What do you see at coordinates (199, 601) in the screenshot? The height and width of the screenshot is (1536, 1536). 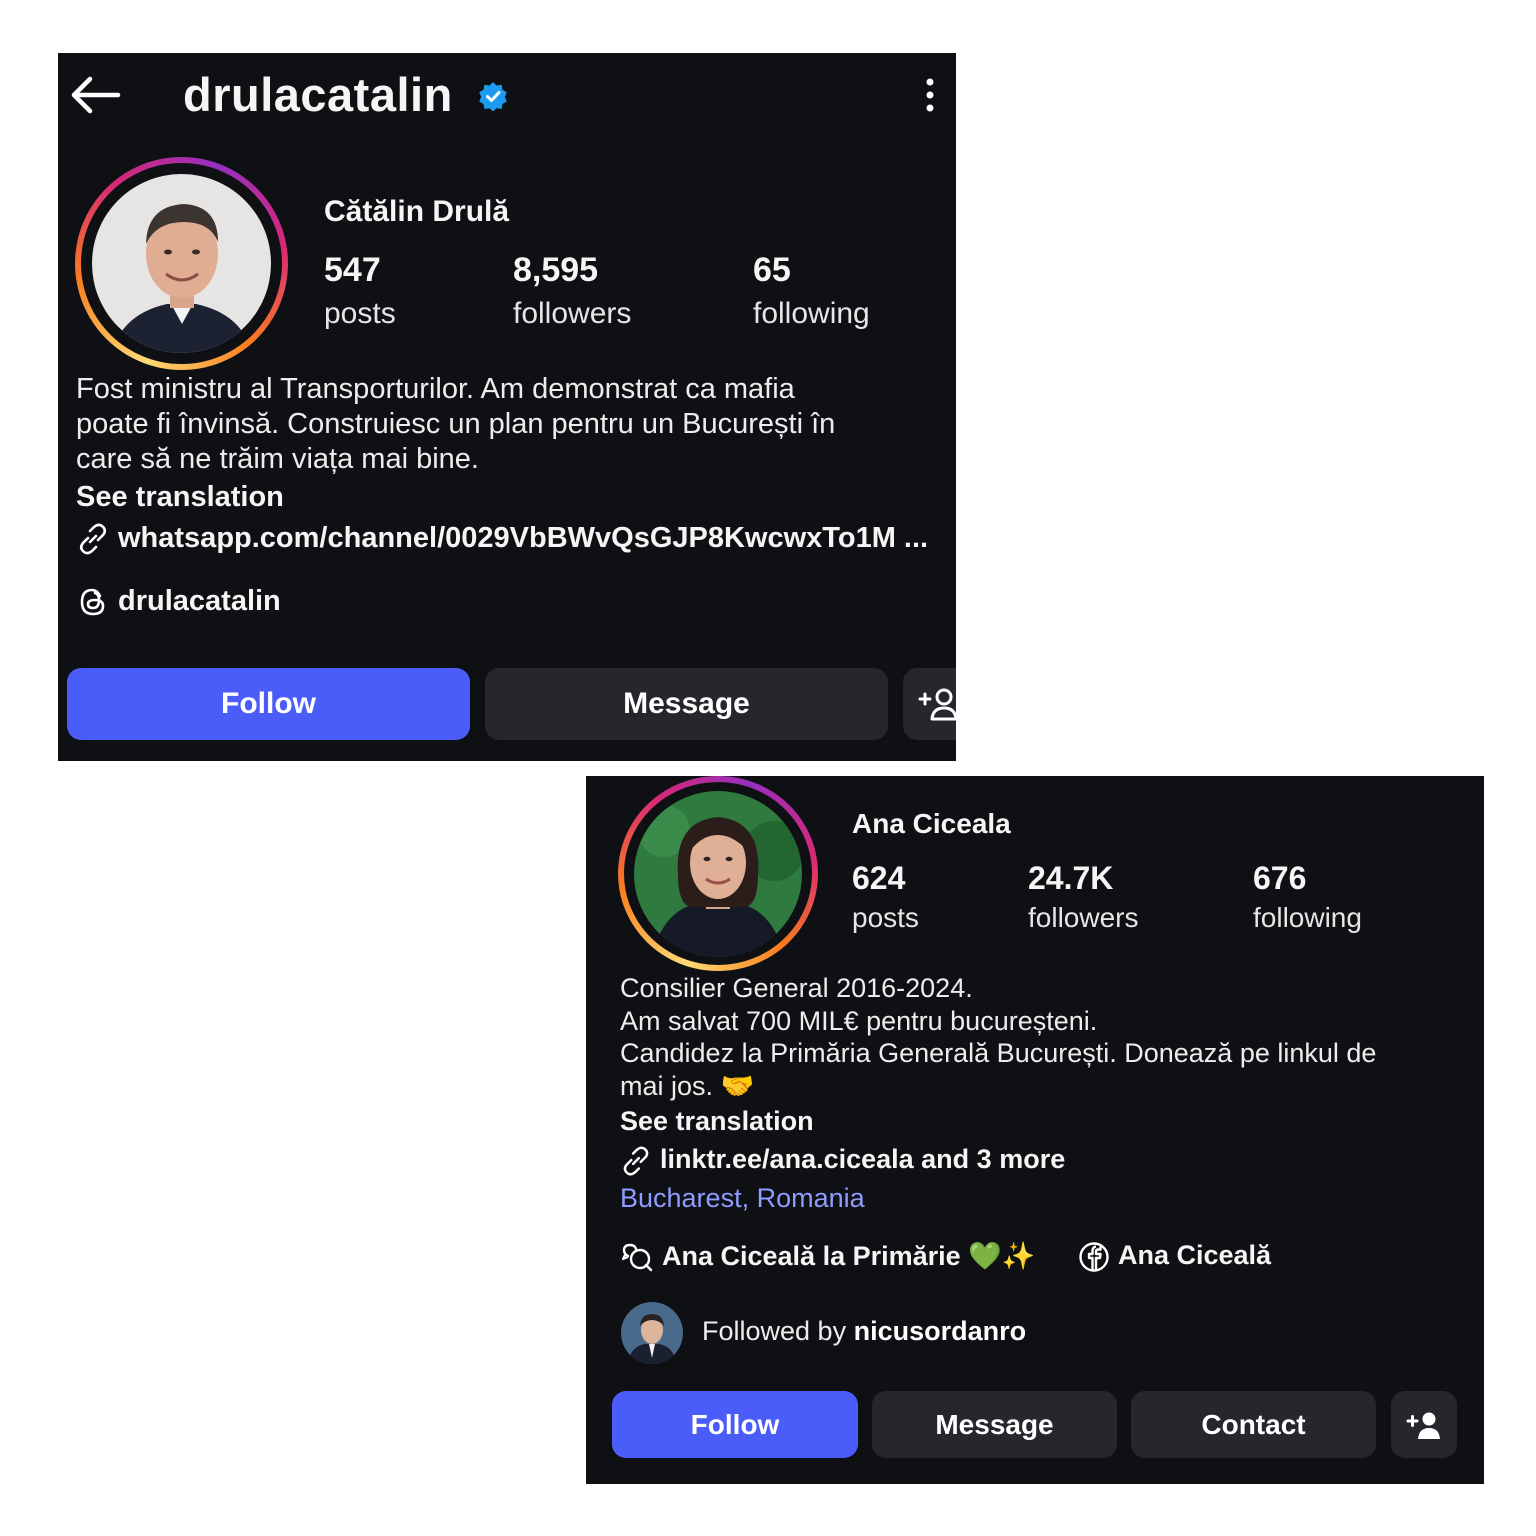 I see `threads-handle: drulacatalin` at bounding box center [199, 601].